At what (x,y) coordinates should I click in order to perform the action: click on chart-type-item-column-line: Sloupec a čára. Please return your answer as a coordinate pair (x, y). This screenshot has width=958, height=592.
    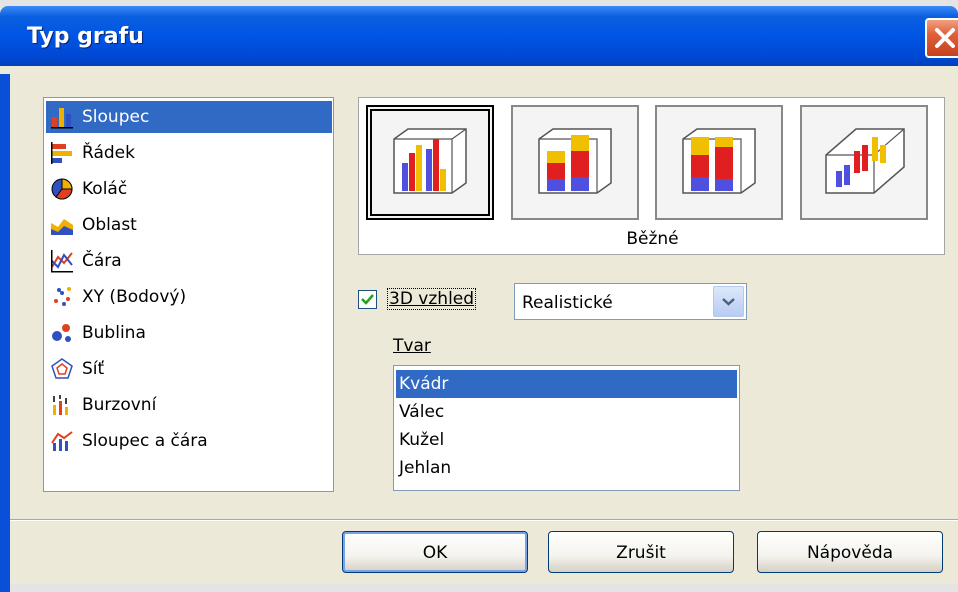
    Looking at the image, I should click on (189, 441).